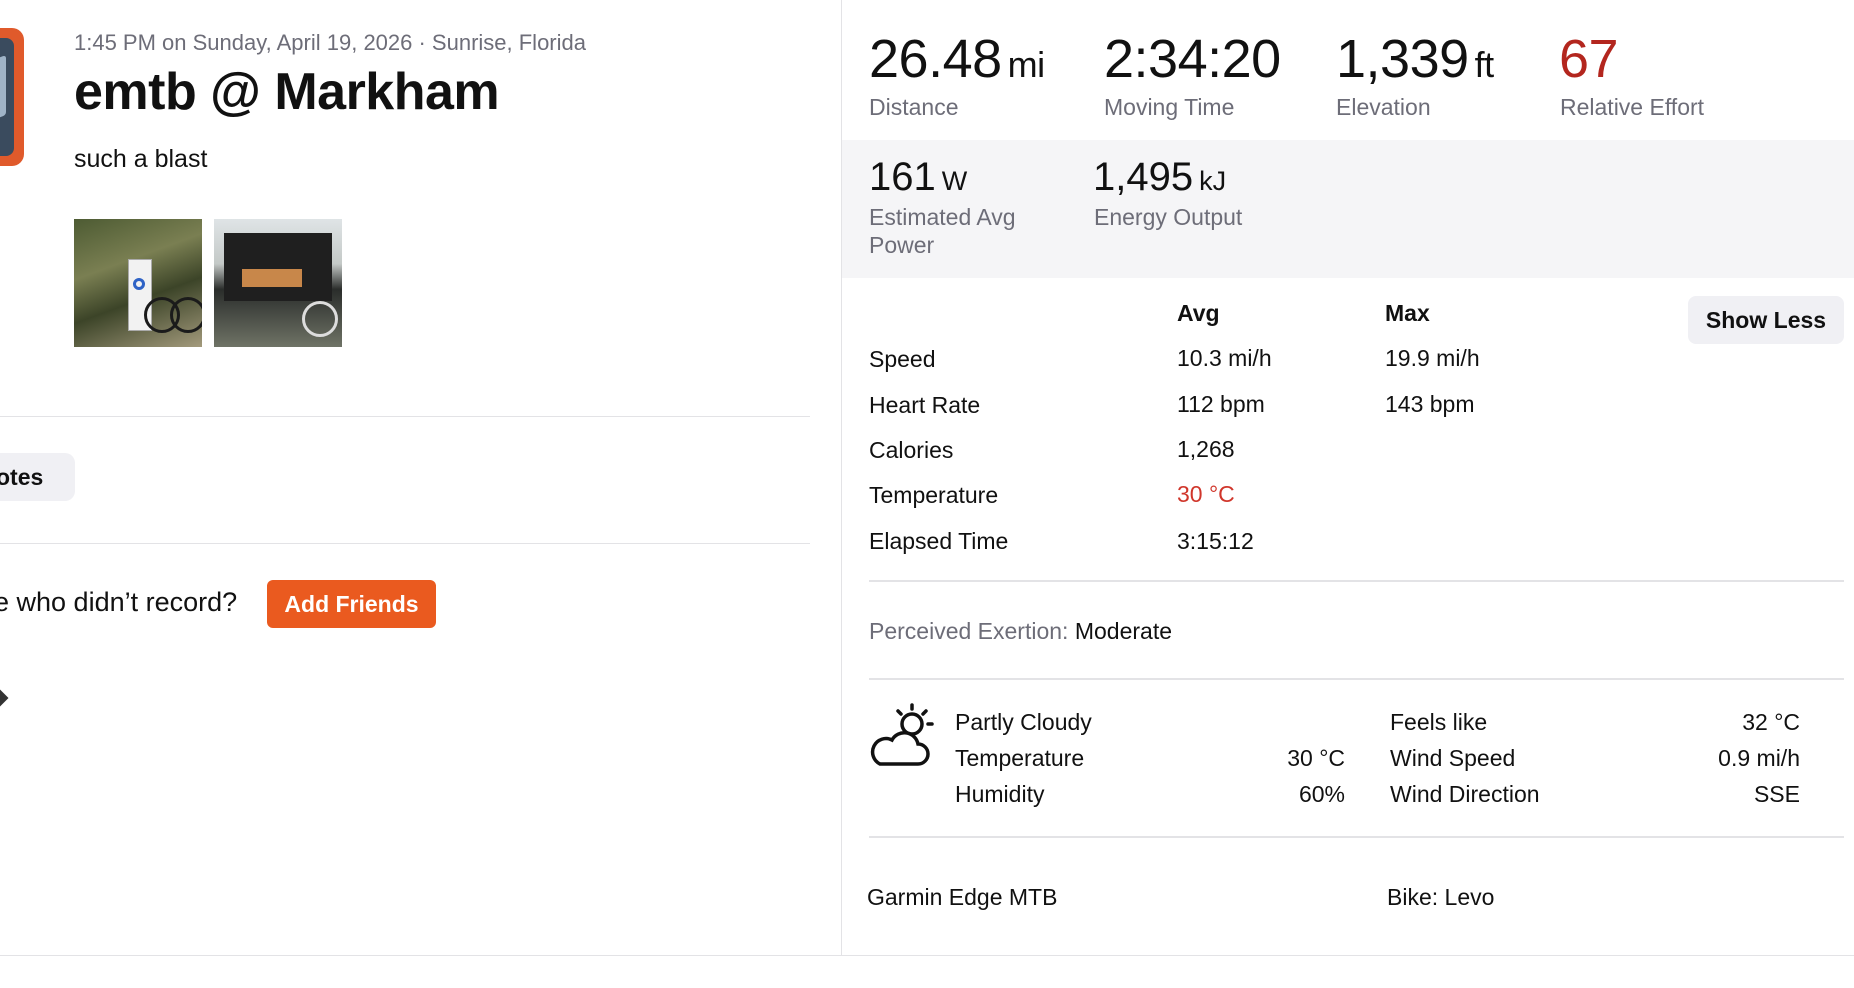 This screenshot has height=988, width=1854. I want to click on relative-effort-label: Relative Effort, so click(1632, 107).